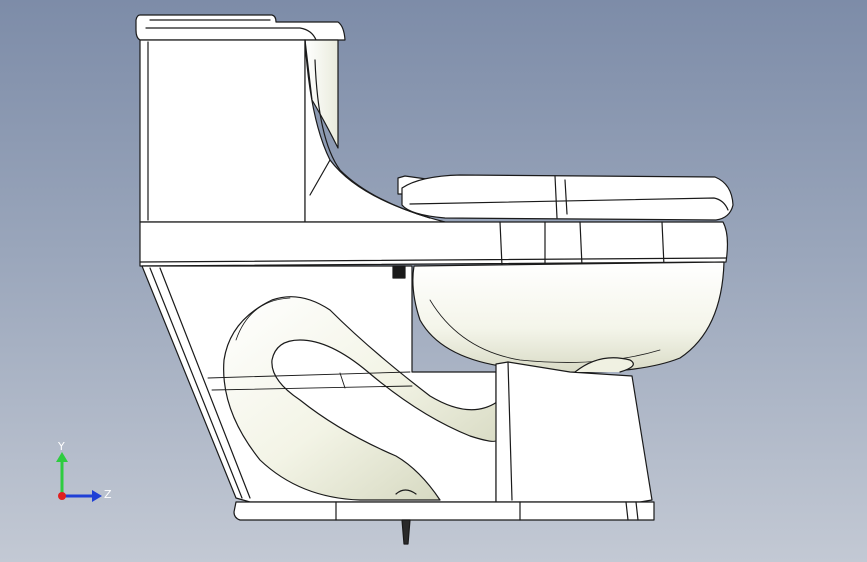 The width and height of the screenshot is (867, 562). What do you see at coordinates (406, 532) in the screenshot?
I see `floor-bolt` at bounding box center [406, 532].